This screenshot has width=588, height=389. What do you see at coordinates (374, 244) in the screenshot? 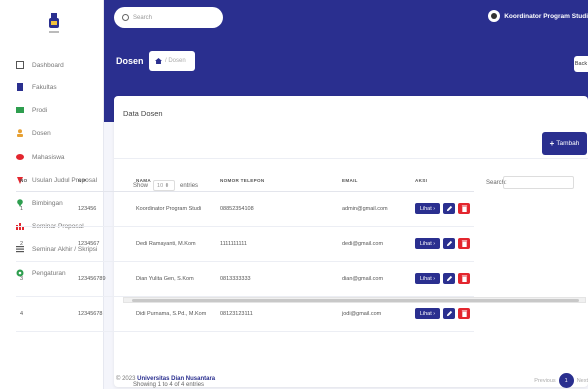
I see `cell-email: dedi@gmail.com` at bounding box center [374, 244].